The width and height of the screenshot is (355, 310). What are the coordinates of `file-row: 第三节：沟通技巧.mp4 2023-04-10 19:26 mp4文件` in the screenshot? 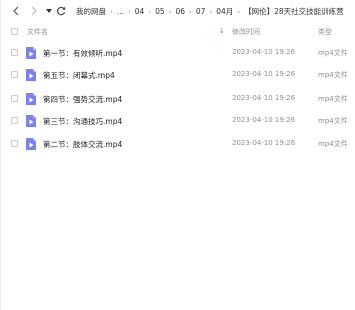 It's located at (178, 121).